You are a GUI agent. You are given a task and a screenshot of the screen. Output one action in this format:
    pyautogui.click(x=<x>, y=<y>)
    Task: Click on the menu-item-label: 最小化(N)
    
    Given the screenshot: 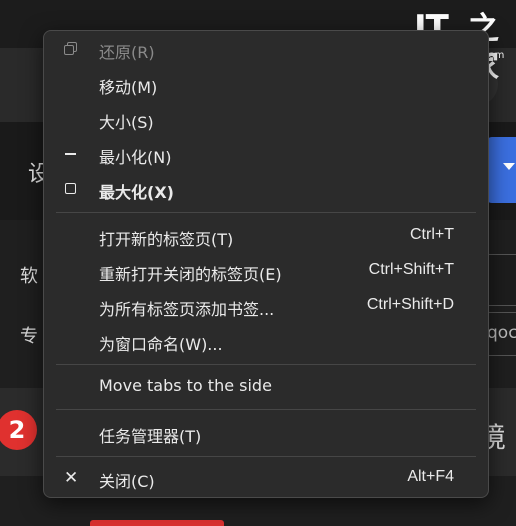 What is the action you would take?
    pyautogui.click(x=135, y=157)
    